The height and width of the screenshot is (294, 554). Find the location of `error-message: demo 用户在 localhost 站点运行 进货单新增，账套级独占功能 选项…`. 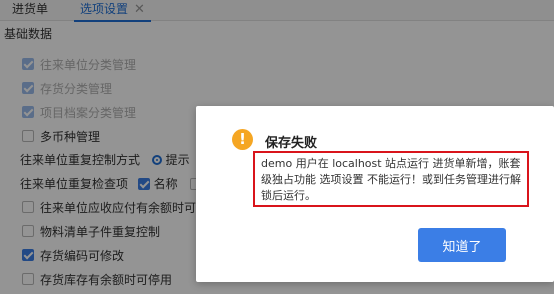

error-message: demo 用户在 localhost 站点运行 进货单新增，账套级独占功能 选项… is located at coordinates (391, 179).